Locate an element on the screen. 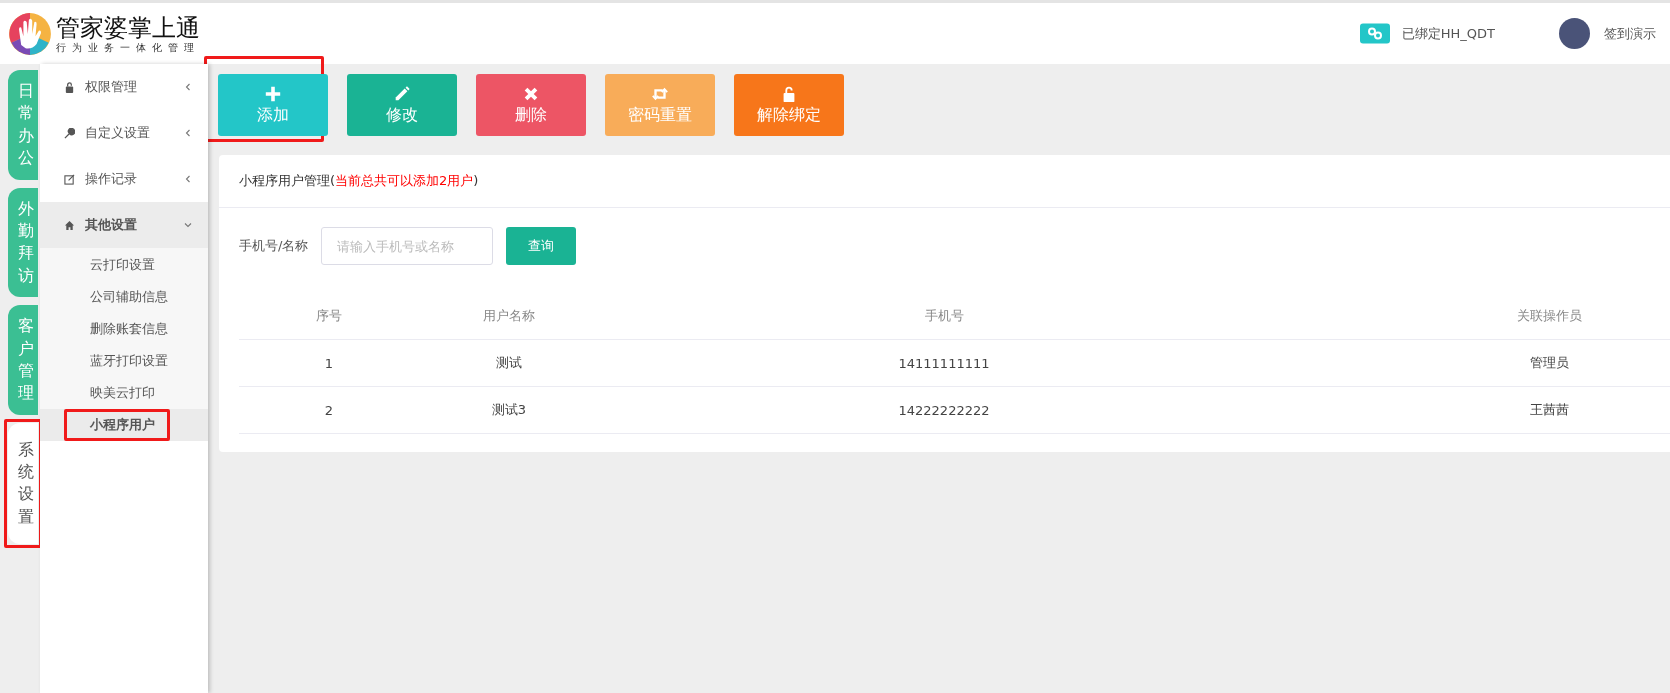 The width and height of the screenshot is (1670, 693). table-cell-text: 14111111111 is located at coordinates (944, 363).